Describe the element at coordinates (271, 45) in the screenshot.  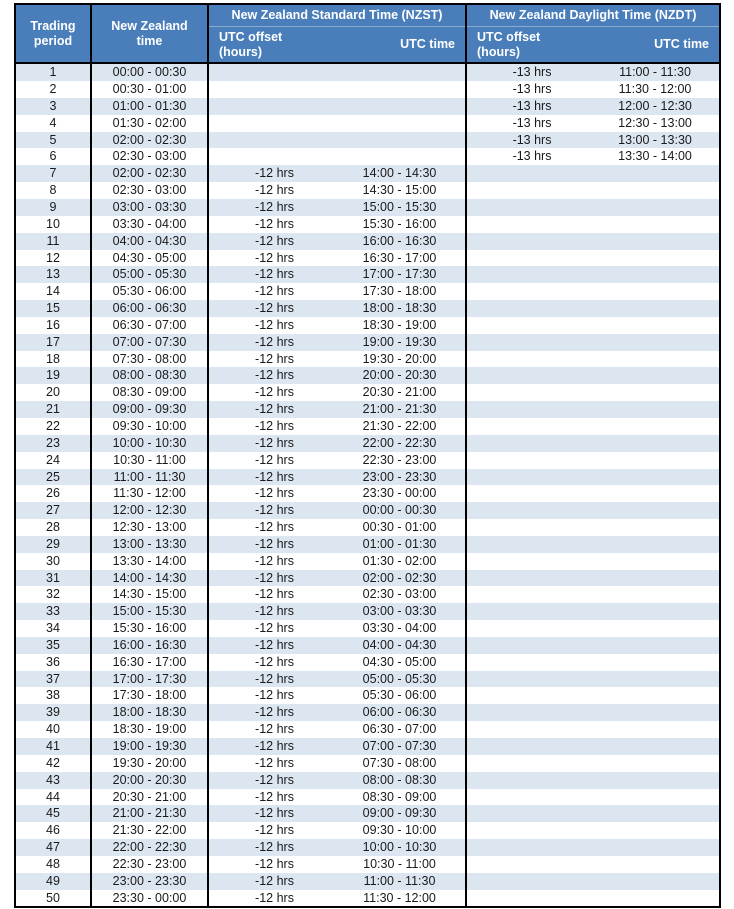
I see `column-header-nzst-utc-offset: UTC offset (hours)` at that location.